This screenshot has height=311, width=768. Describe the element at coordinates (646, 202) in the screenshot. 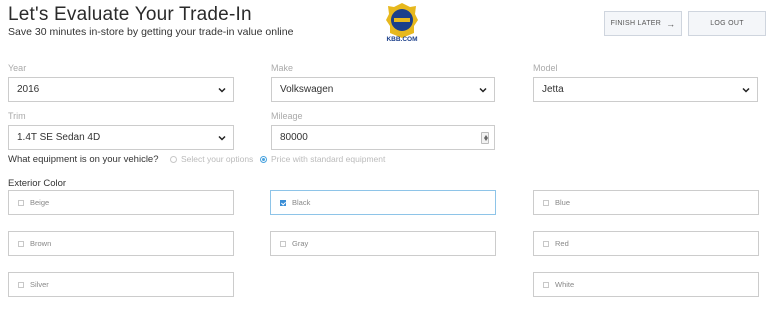

I see `color-option-blue: Blue` at that location.